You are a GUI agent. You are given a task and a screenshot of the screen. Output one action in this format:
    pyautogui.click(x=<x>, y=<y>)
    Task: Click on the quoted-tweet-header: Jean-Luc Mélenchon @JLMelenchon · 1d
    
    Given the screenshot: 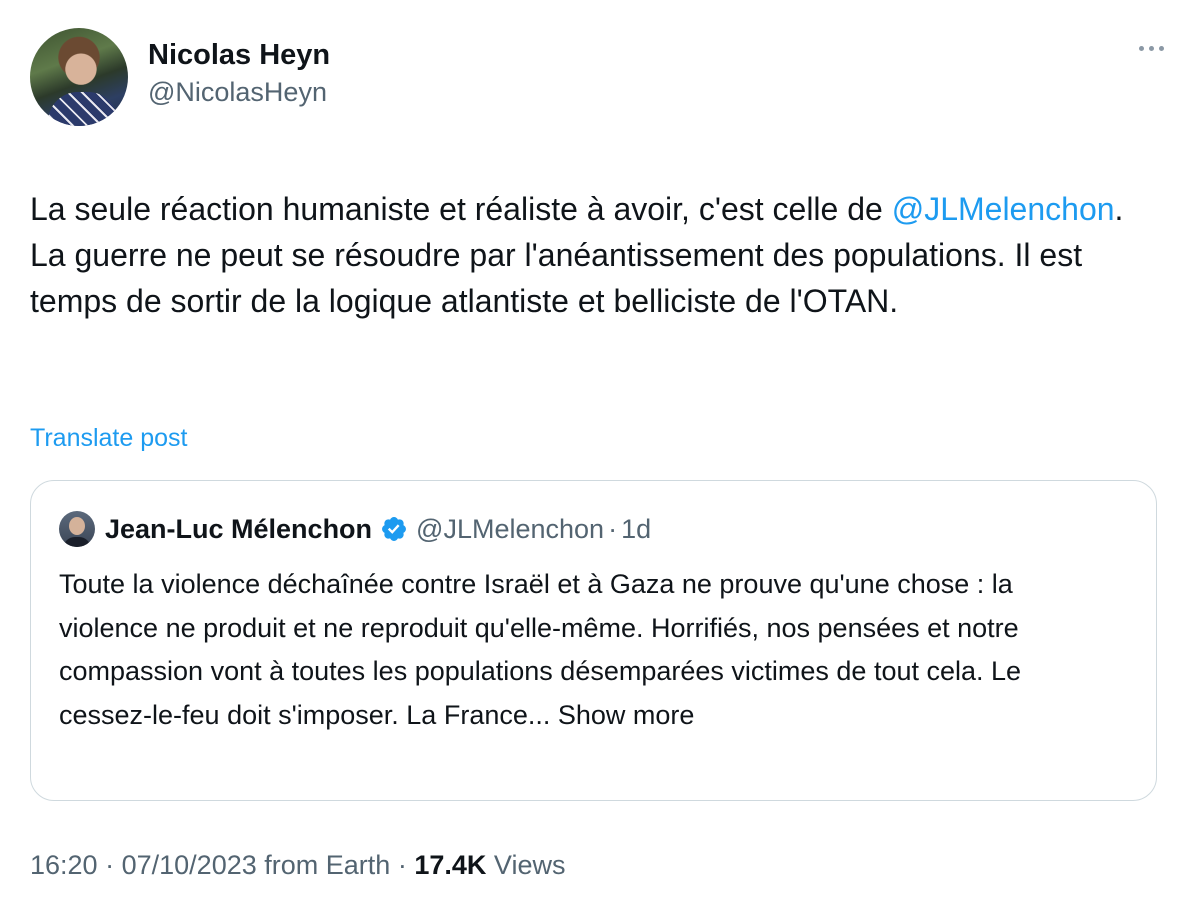 What is the action you would take?
    pyautogui.click(x=355, y=529)
    